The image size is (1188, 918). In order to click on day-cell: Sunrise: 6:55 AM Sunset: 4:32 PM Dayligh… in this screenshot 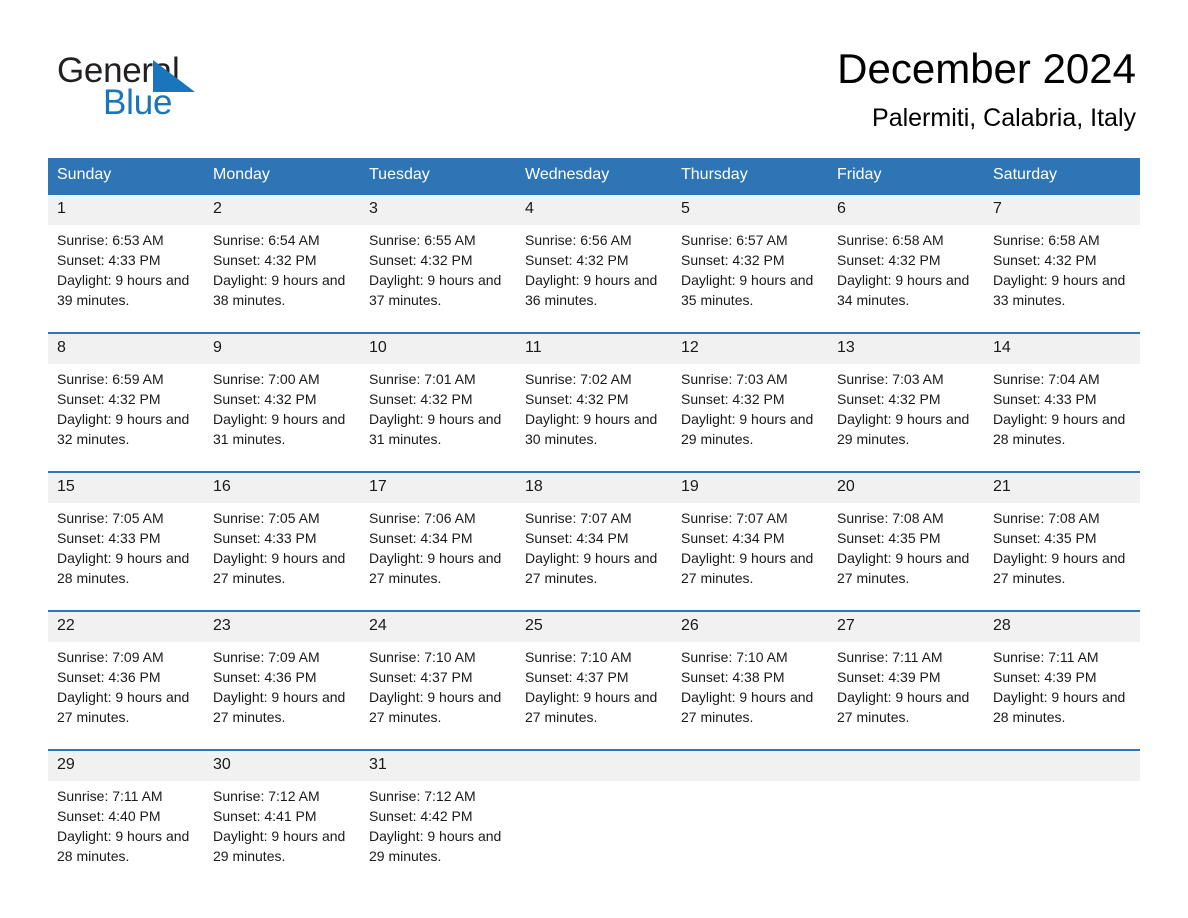, I will do `click(438, 279)`.